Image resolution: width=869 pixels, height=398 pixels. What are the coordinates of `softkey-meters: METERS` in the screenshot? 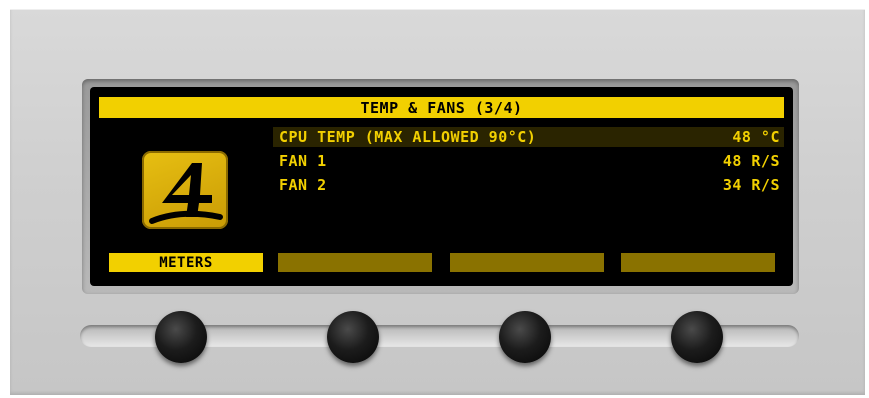 It's located at (186, 262).